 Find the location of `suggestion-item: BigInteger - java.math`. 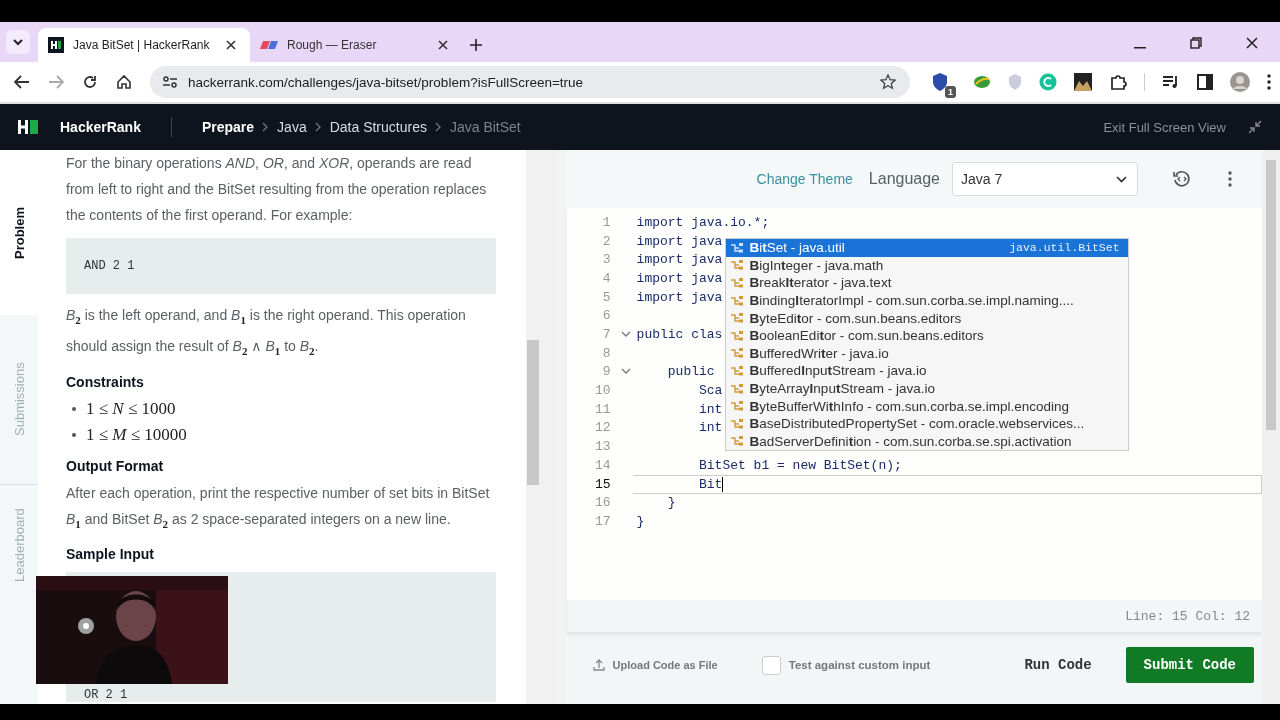

suggestion-item: BigInteger - java.math is located at coordinates (926, 265).